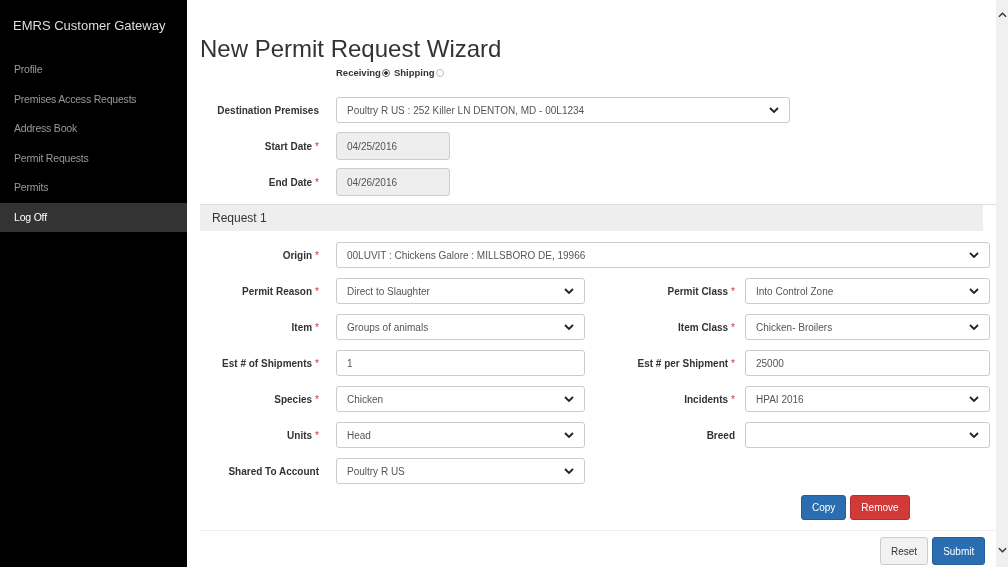  Describe the element at coordinates (460, 363) in the screenshot. I see `input-field: 1` at that location.